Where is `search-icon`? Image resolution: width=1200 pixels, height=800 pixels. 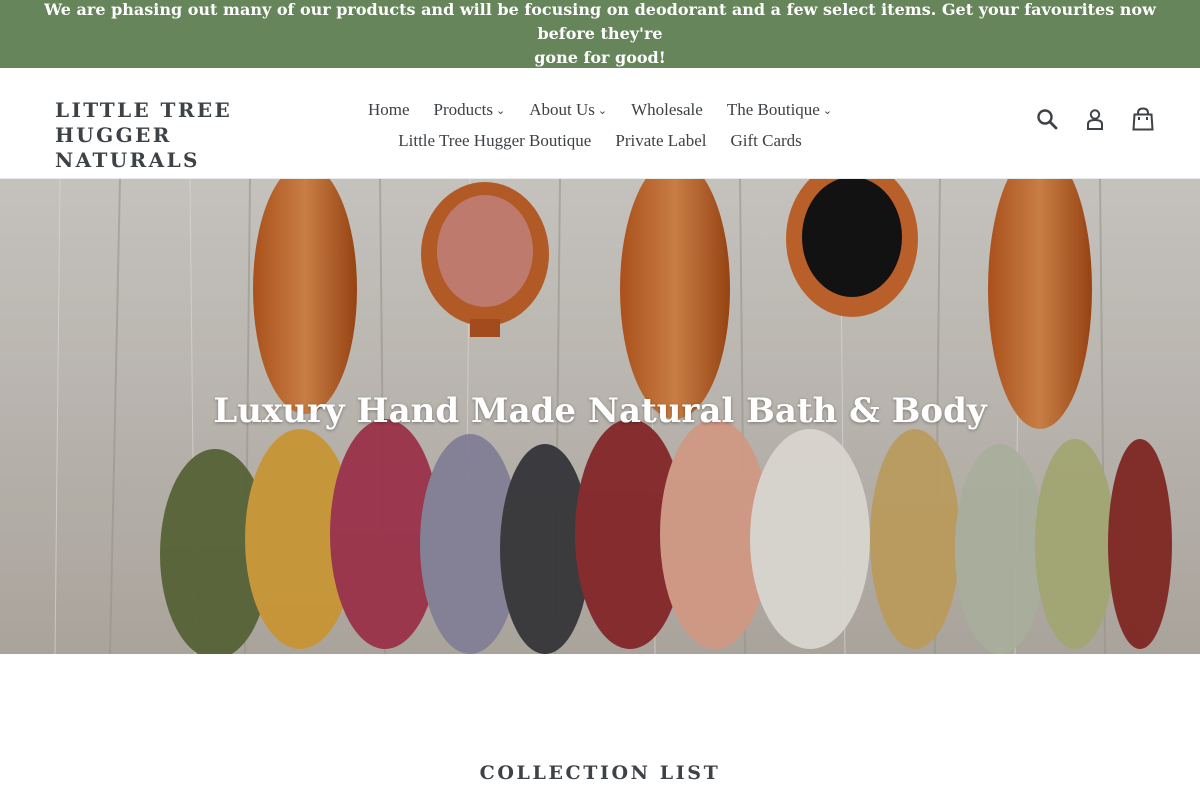 search-icon is located at coordinates (1047, 119).